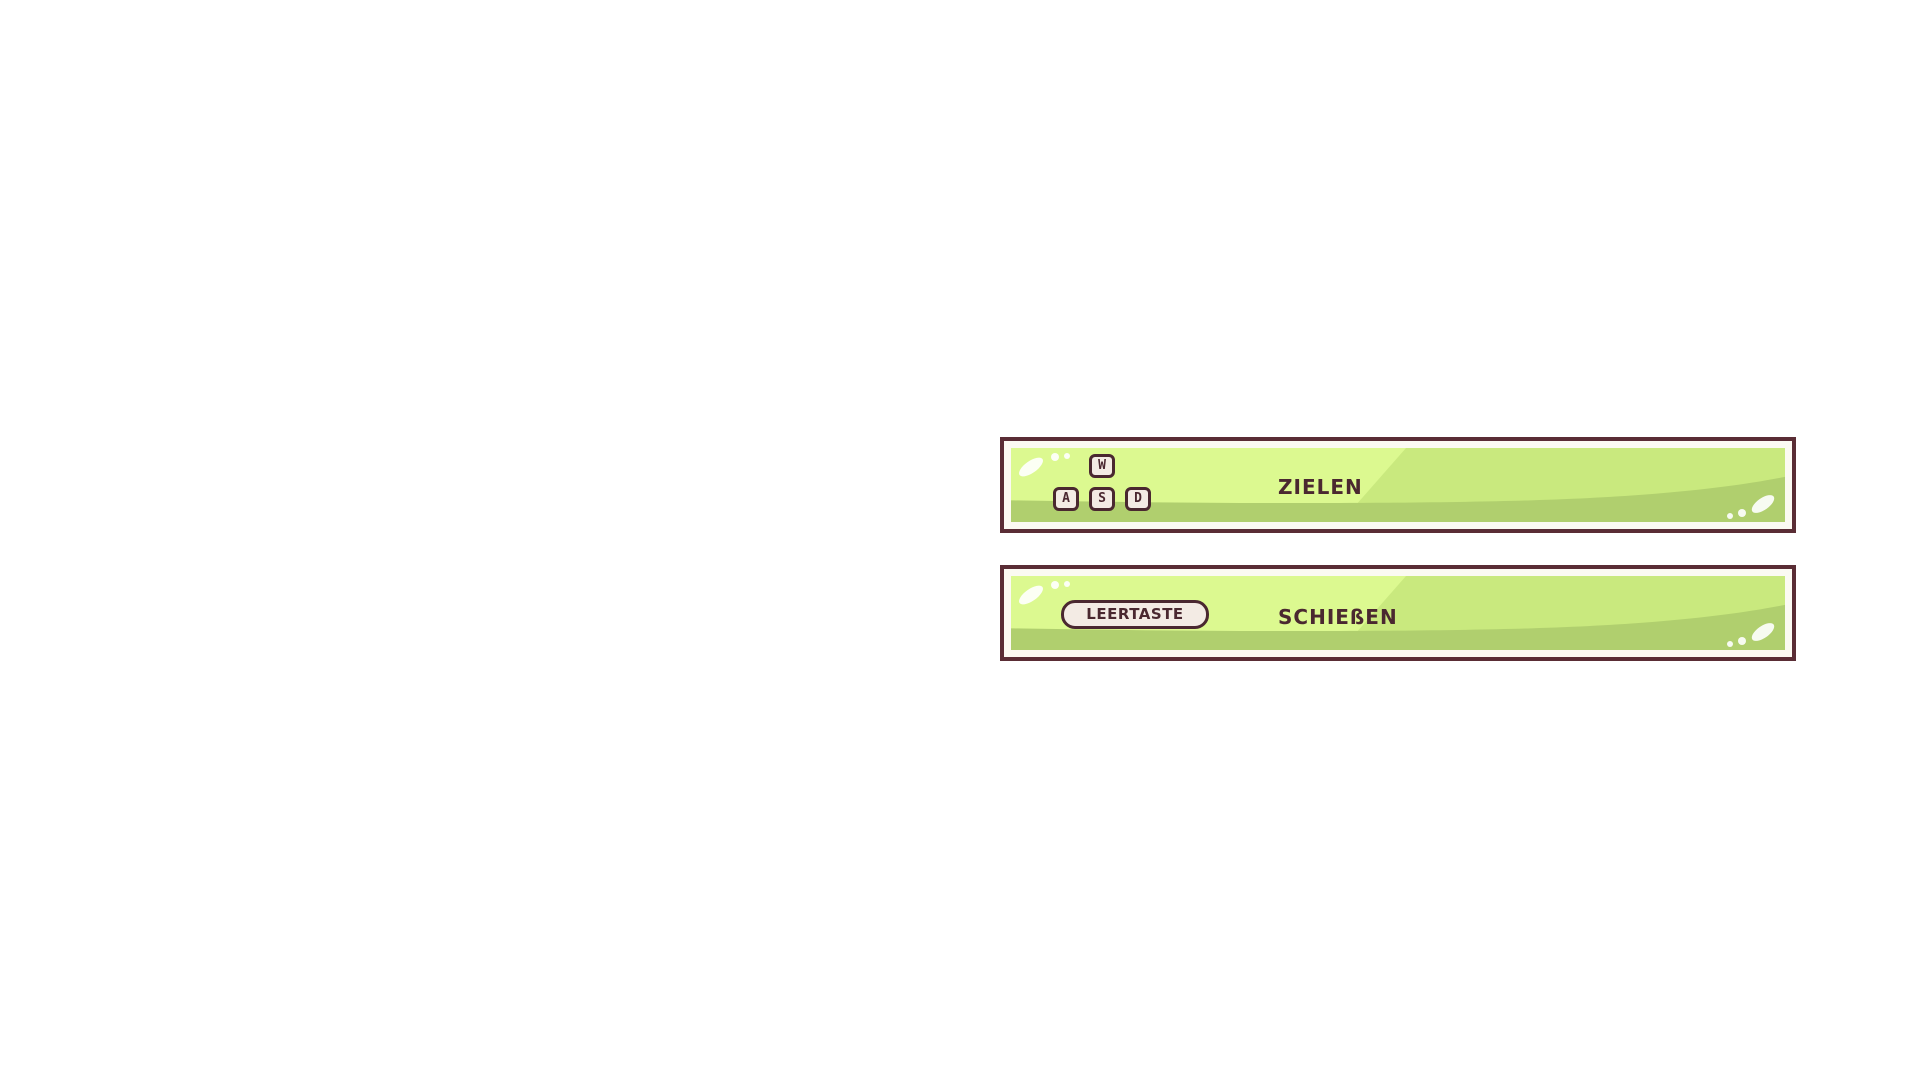  I want to click on key-w: W, so click(1102, 466).